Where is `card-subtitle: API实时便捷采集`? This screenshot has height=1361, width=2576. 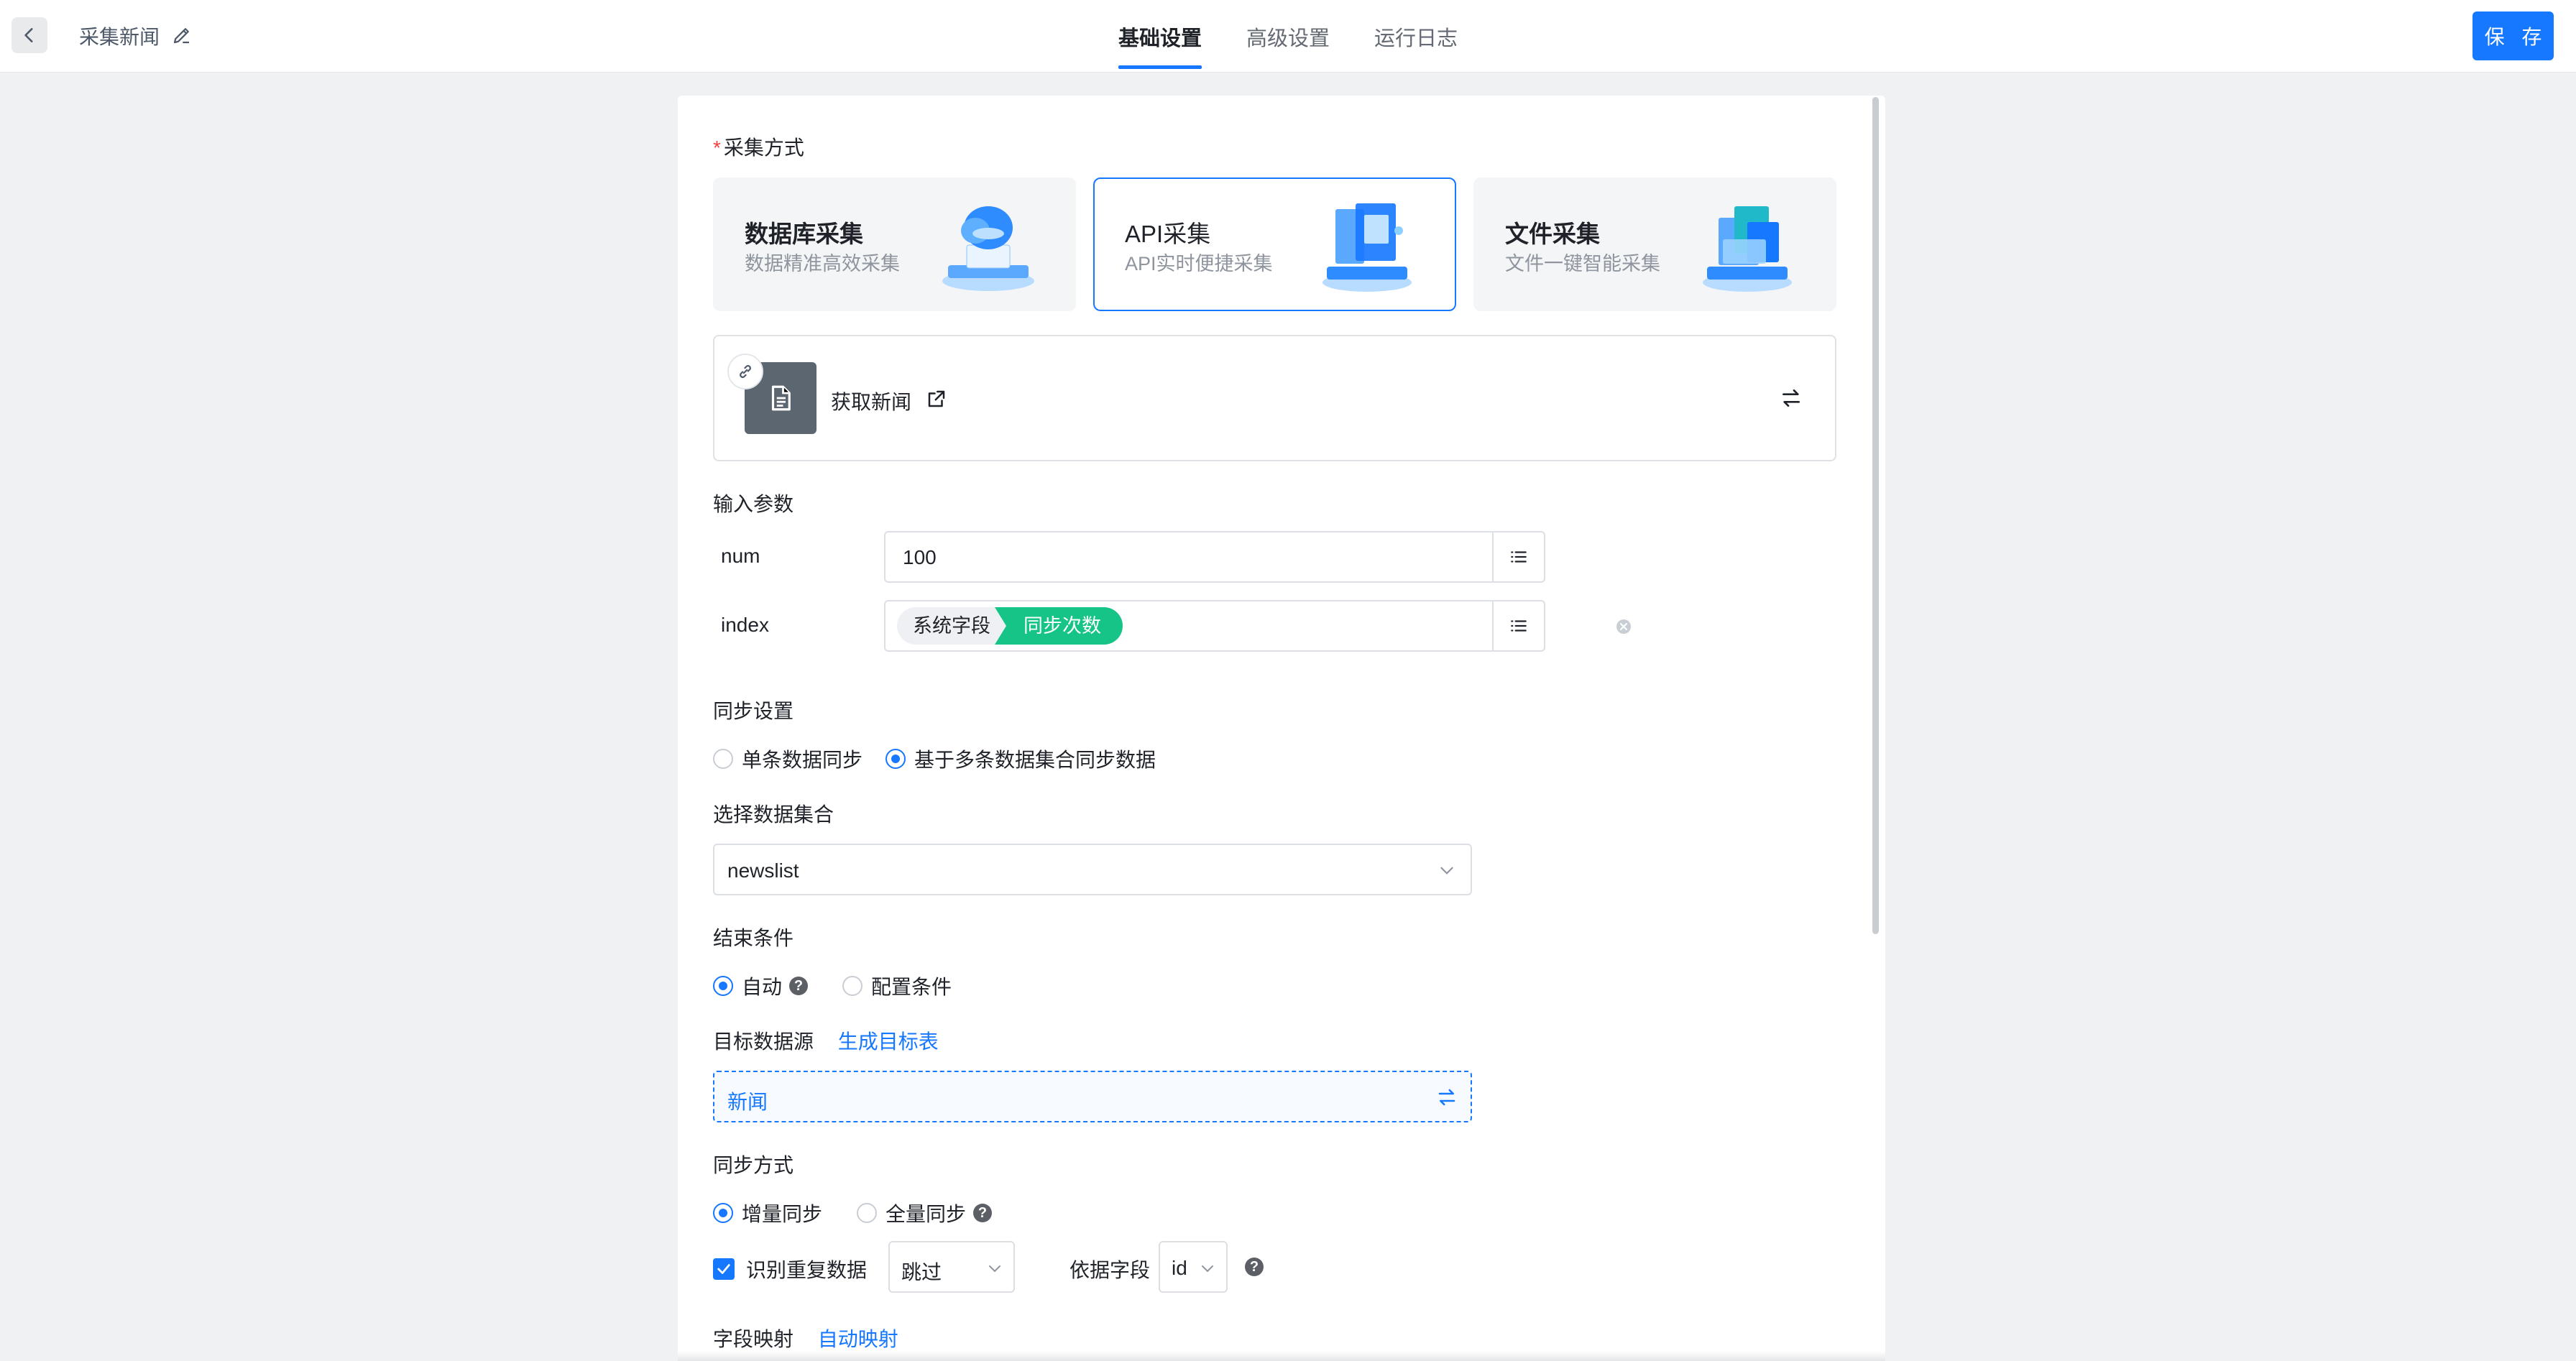 card-subtitle: API实时便捷采集 is located at coordinates (1199, 263).